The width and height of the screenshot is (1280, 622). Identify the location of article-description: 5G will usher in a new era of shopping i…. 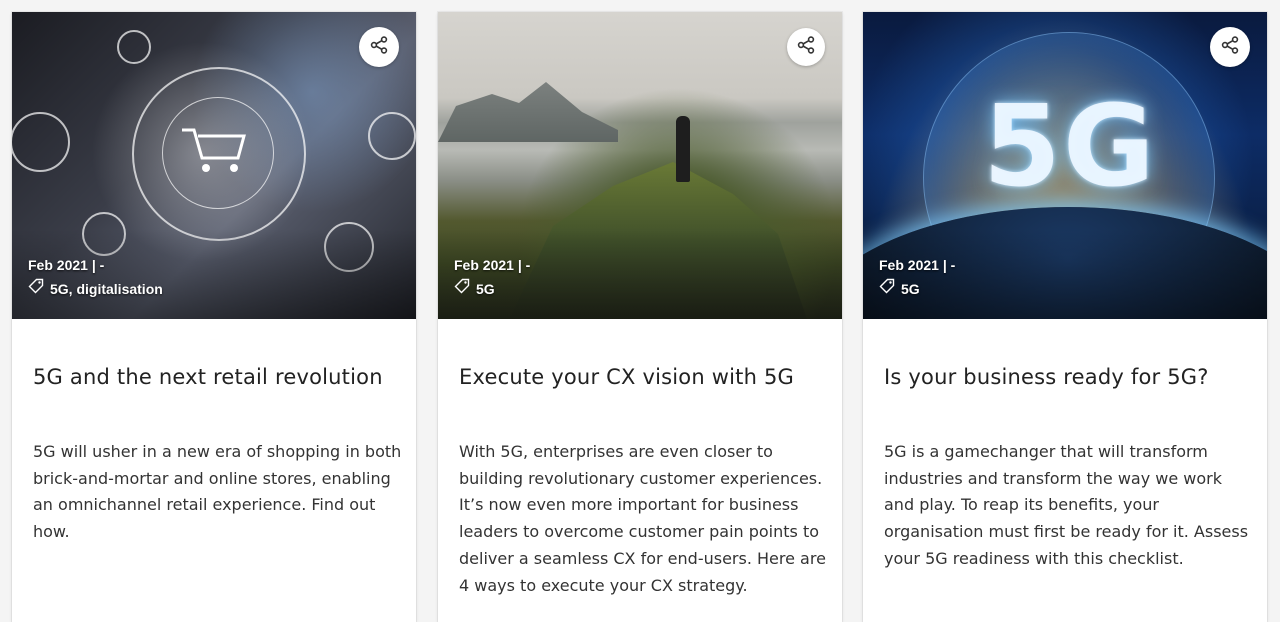
(217, 492).